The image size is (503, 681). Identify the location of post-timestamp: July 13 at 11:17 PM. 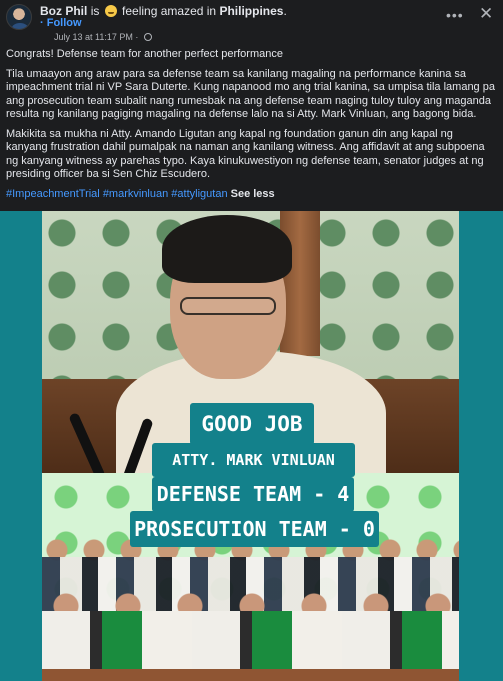
(93, 37).